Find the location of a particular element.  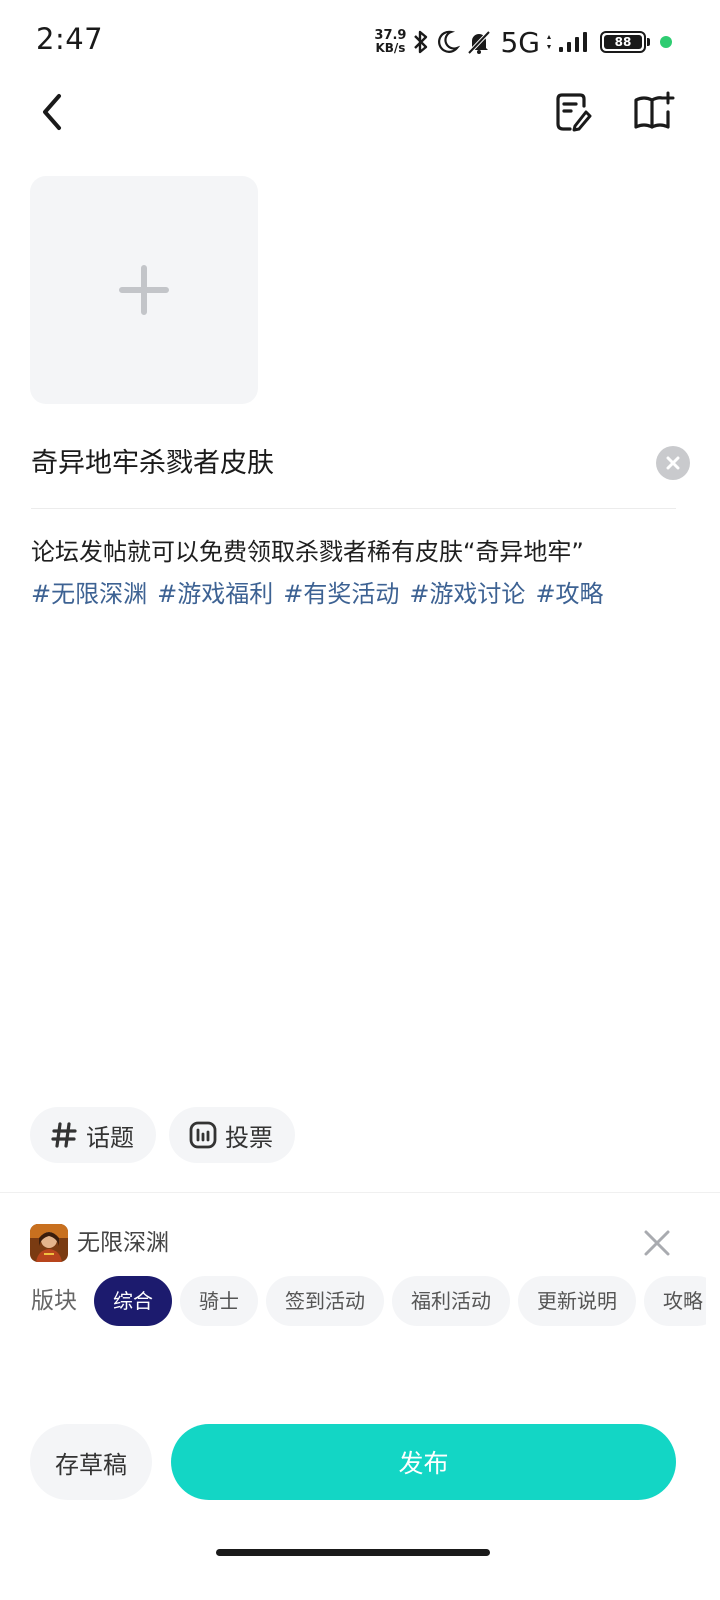

edit-note-icon is located at coordinates (572, 112).